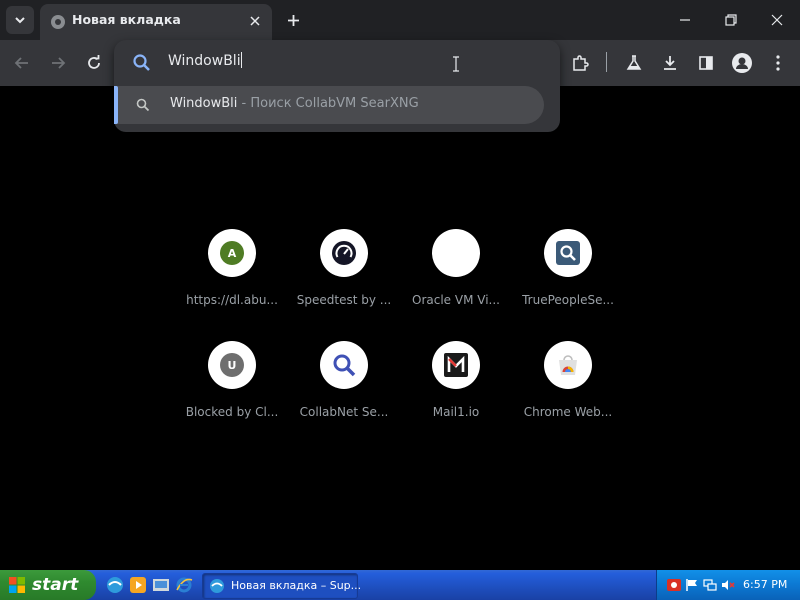  I want to click on show-desktop-icon, so click(161, 585).